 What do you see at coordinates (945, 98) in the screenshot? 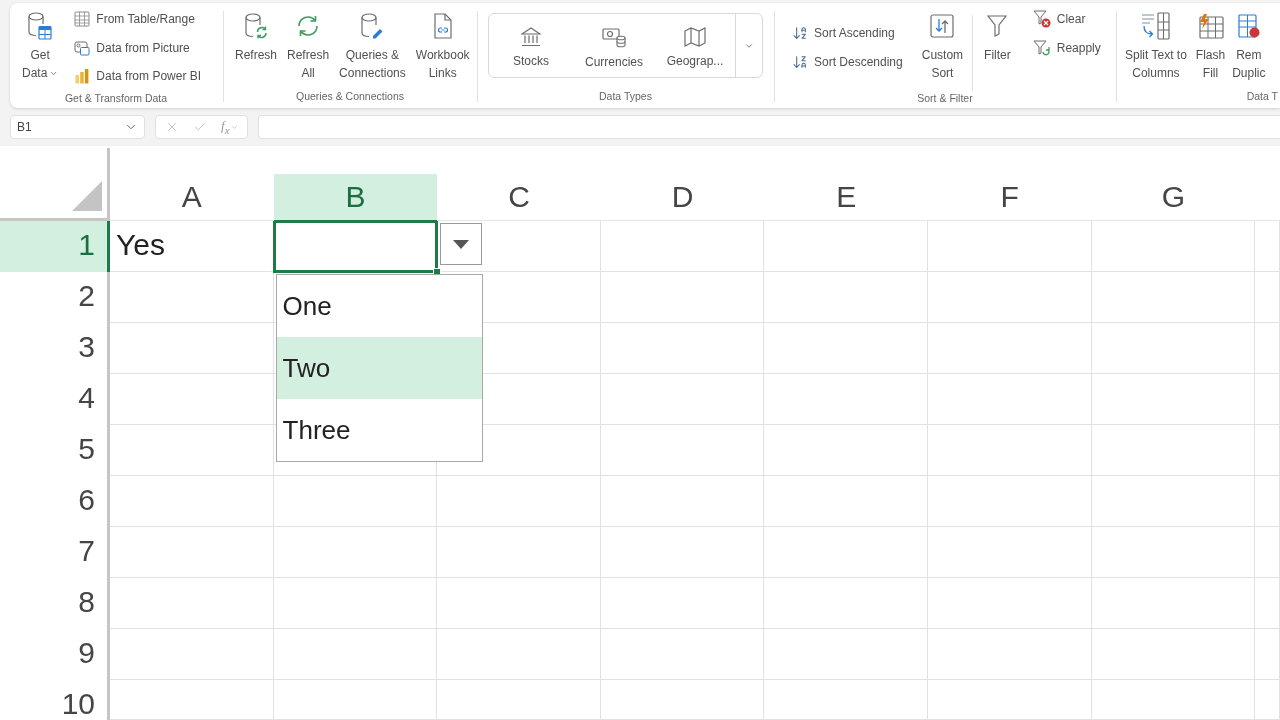
I see `group-label: Sort & Filter` at bounding box center [945, 98].